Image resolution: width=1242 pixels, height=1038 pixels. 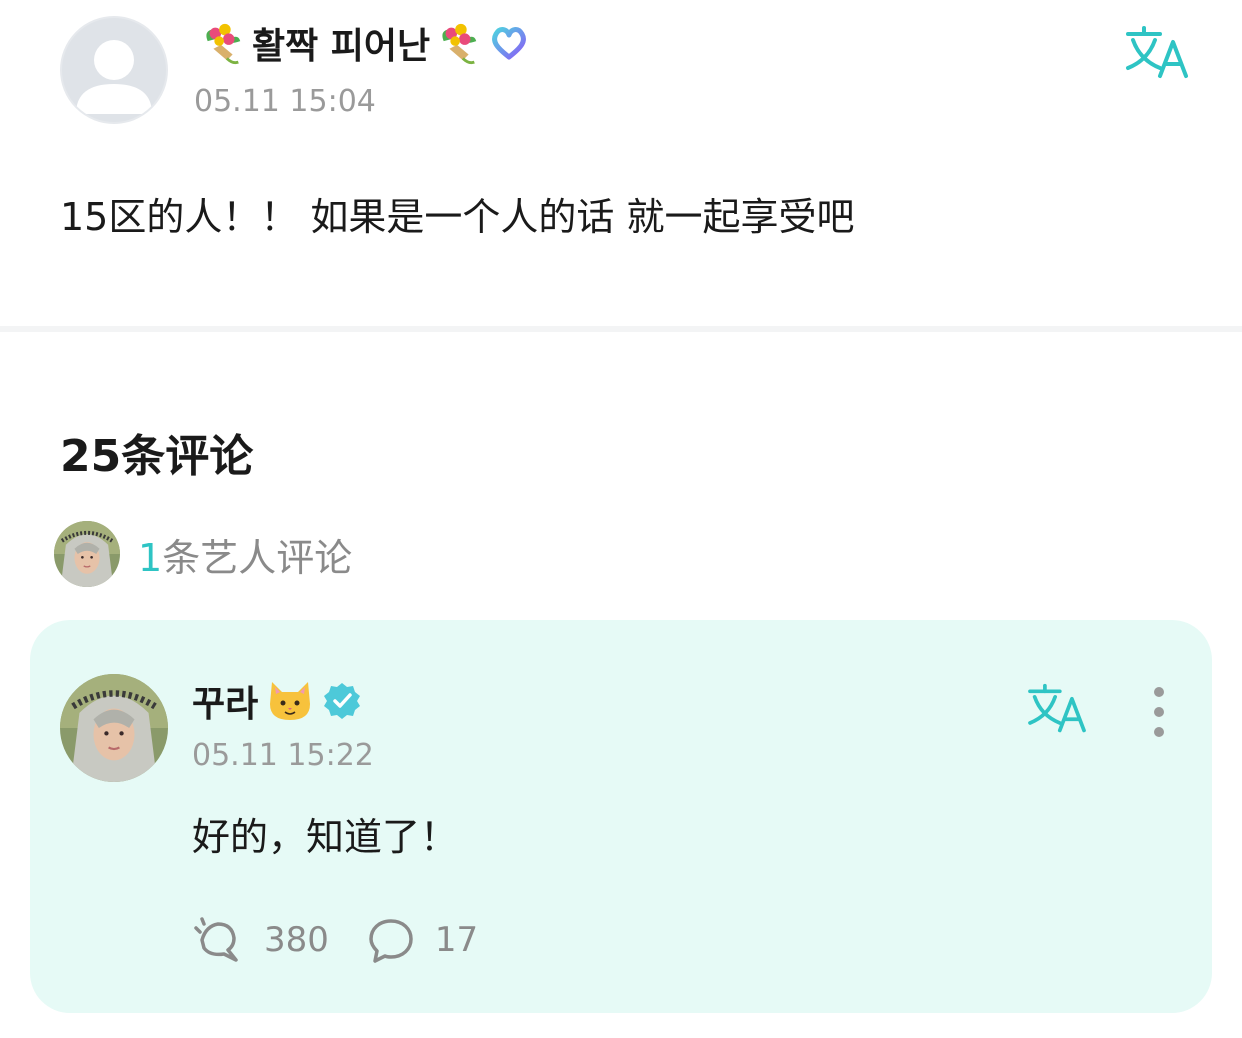 What do you see at coordinates (342, 701) in the screenshot?
I see `verified-check-icon` at bounding box center [342, 701].